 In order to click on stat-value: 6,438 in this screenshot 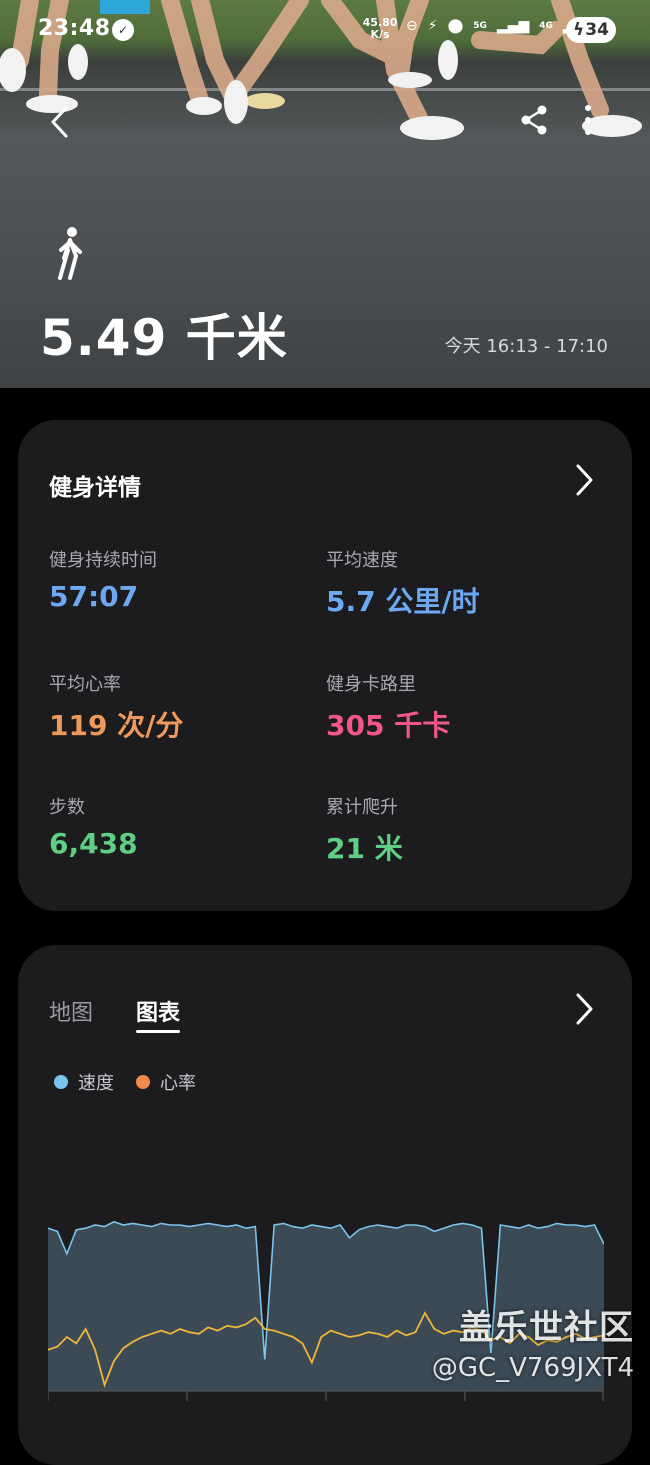, I will do `click(93, 843)`.